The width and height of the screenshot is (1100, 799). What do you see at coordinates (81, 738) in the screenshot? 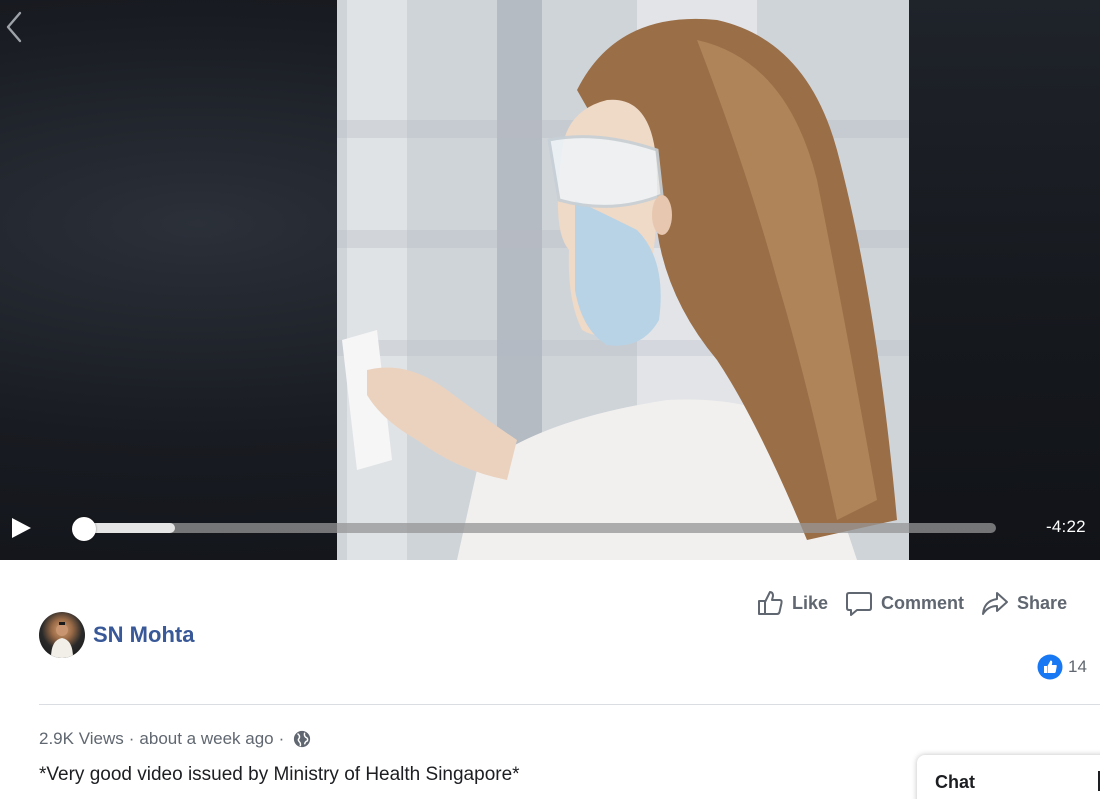
I see `view-count: 2.9K Views` at bounding box center [81, 738].